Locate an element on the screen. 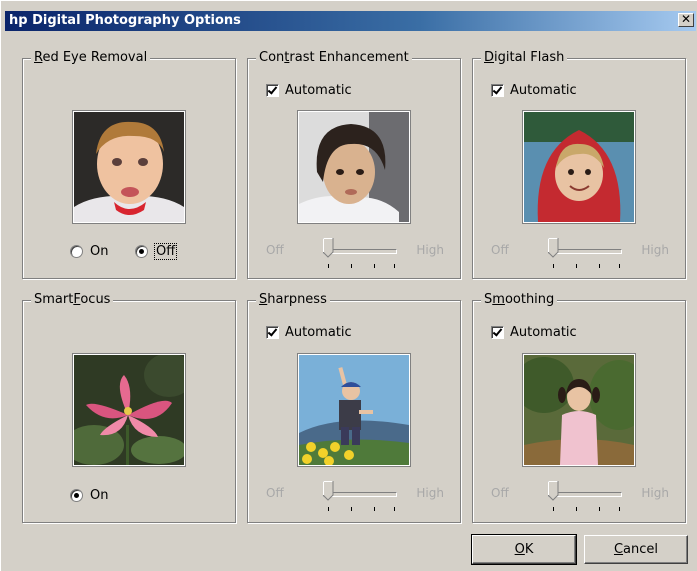 The image size is (697, 571). smartfocus-group: SmartFocus On is located at coordinates (129, 407).